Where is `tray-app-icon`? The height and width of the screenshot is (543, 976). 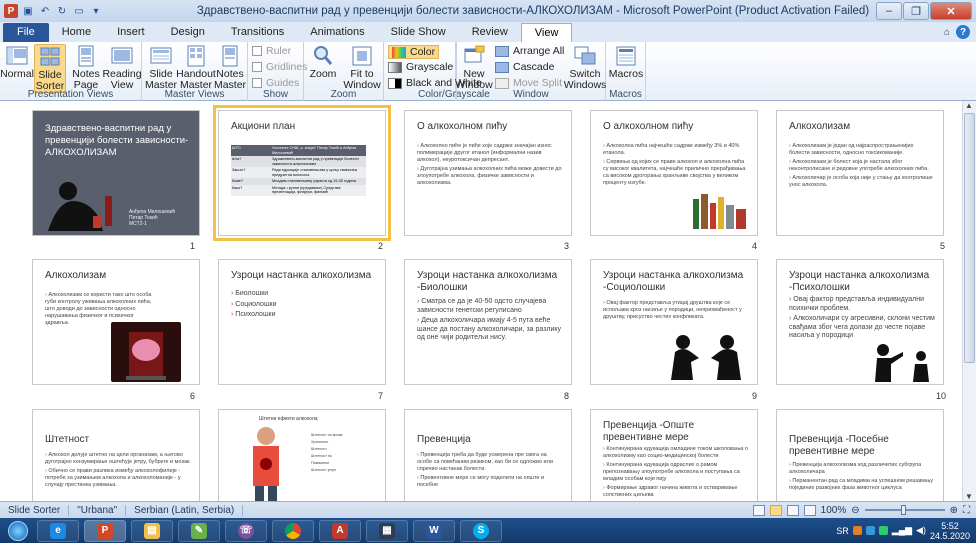 tray-app-icon is located at coordinates (857, 530).